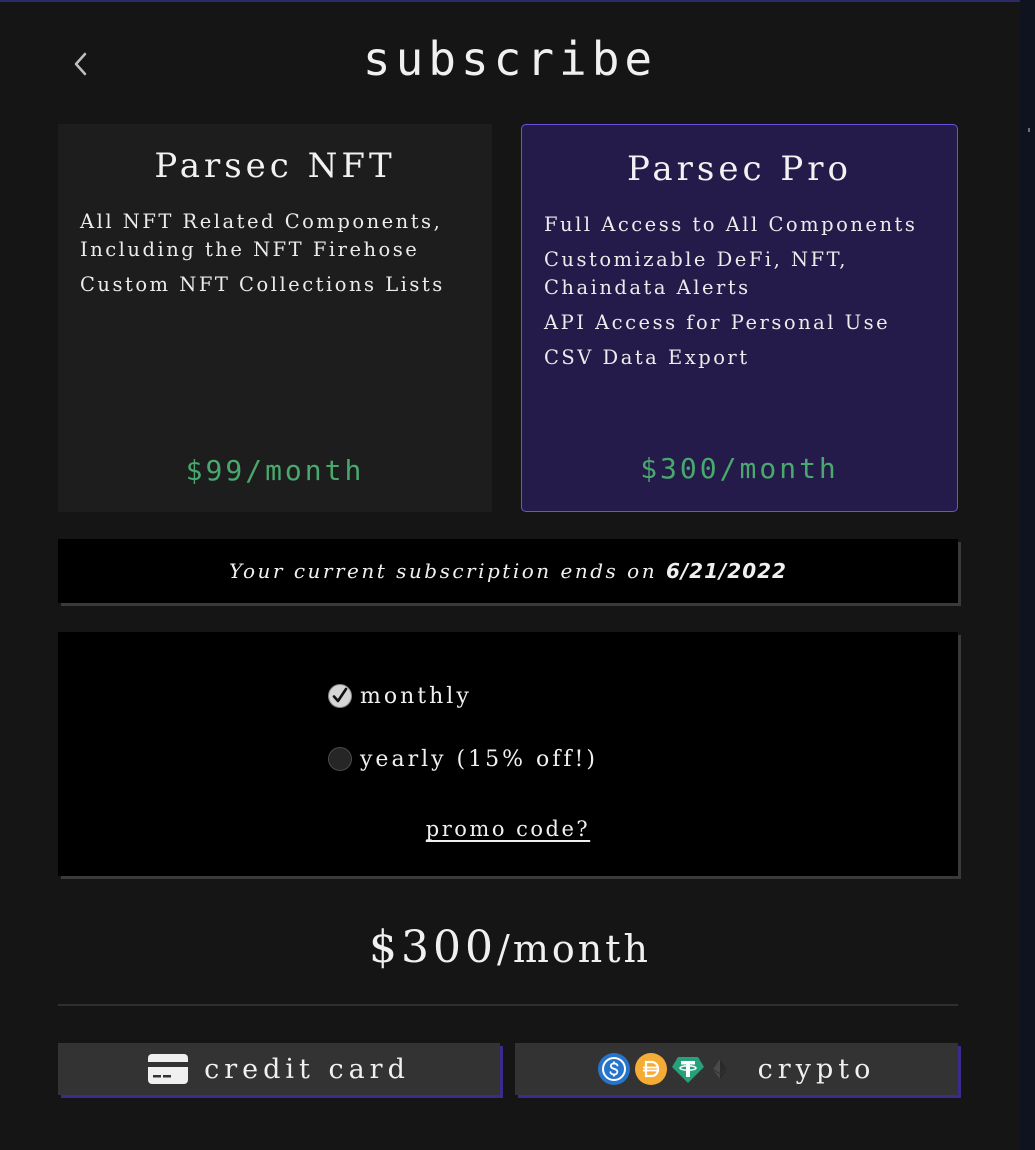  I want to click on page-title: subscribe, so click(510, 59).